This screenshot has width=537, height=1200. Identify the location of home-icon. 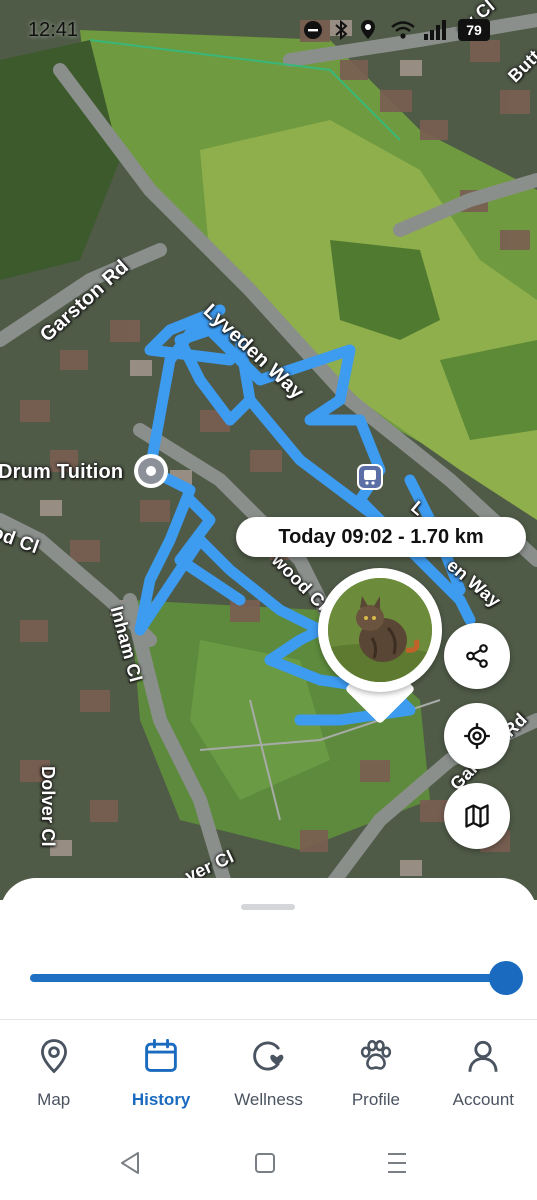
(265, 1163).